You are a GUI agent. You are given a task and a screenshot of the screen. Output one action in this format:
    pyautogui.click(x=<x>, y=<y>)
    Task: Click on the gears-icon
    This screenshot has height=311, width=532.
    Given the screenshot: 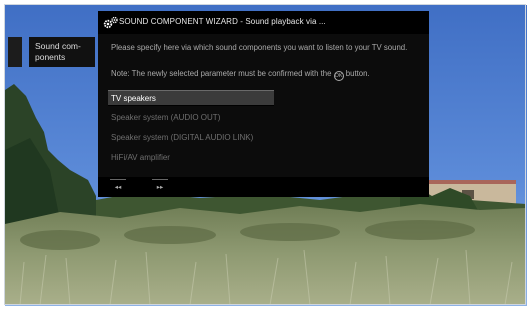 What is the action you would take?
    pyautogui.click(x=110, y=22)
    